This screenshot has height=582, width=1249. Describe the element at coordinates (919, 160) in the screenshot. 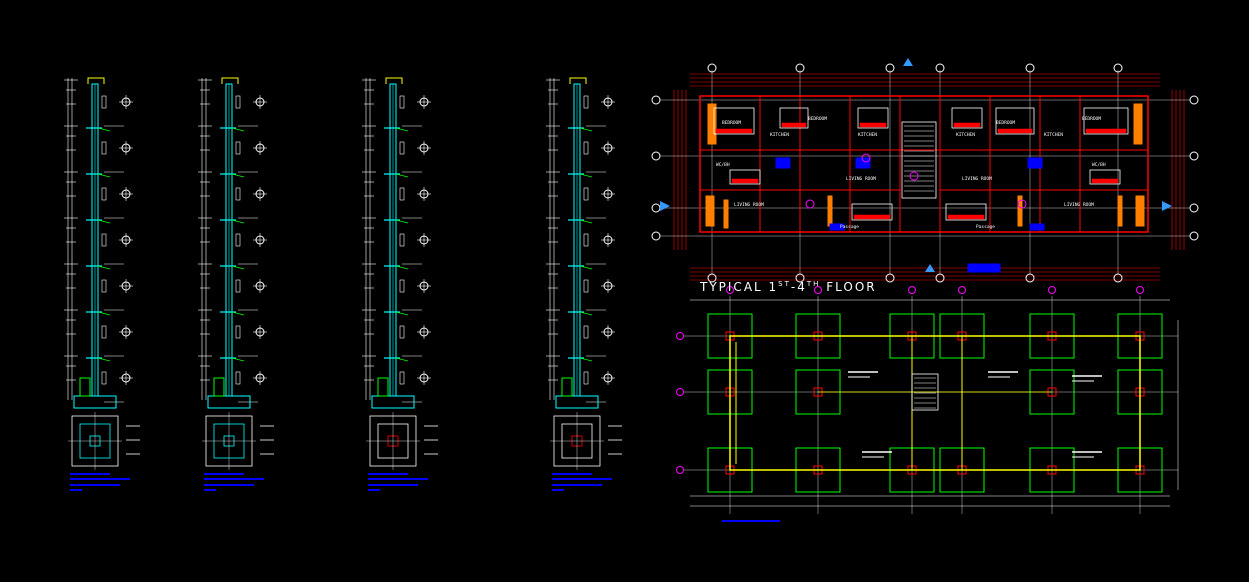

I see `stair-core` at that location.